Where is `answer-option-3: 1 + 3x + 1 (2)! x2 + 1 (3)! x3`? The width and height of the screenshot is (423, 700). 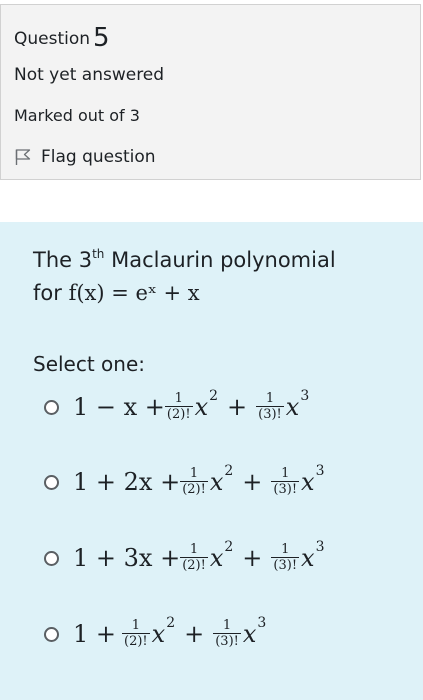
answer-option-3: 1 + 3x + 1 (2)! x2 + 1 (3)! x3 is located at coordinates (184, 556).